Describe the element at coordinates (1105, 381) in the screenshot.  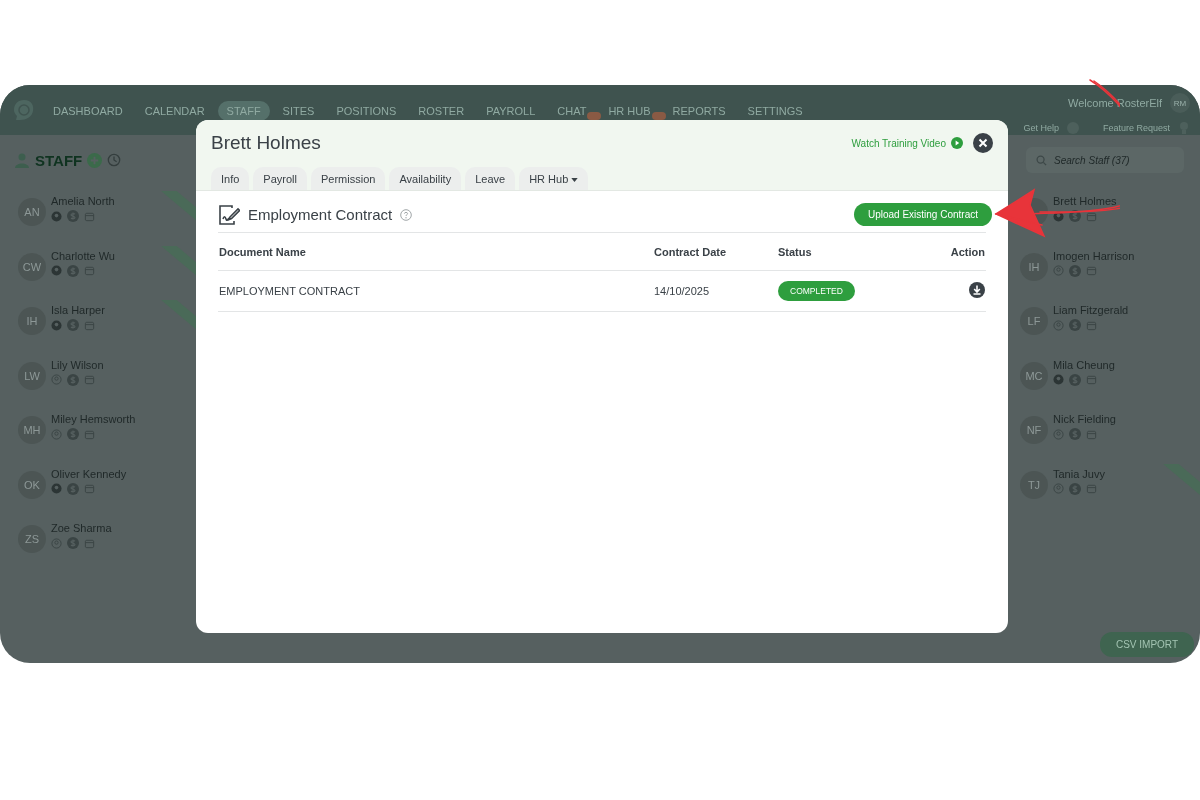
I see `staff-list-item: MC Mila Cheung` at that location.